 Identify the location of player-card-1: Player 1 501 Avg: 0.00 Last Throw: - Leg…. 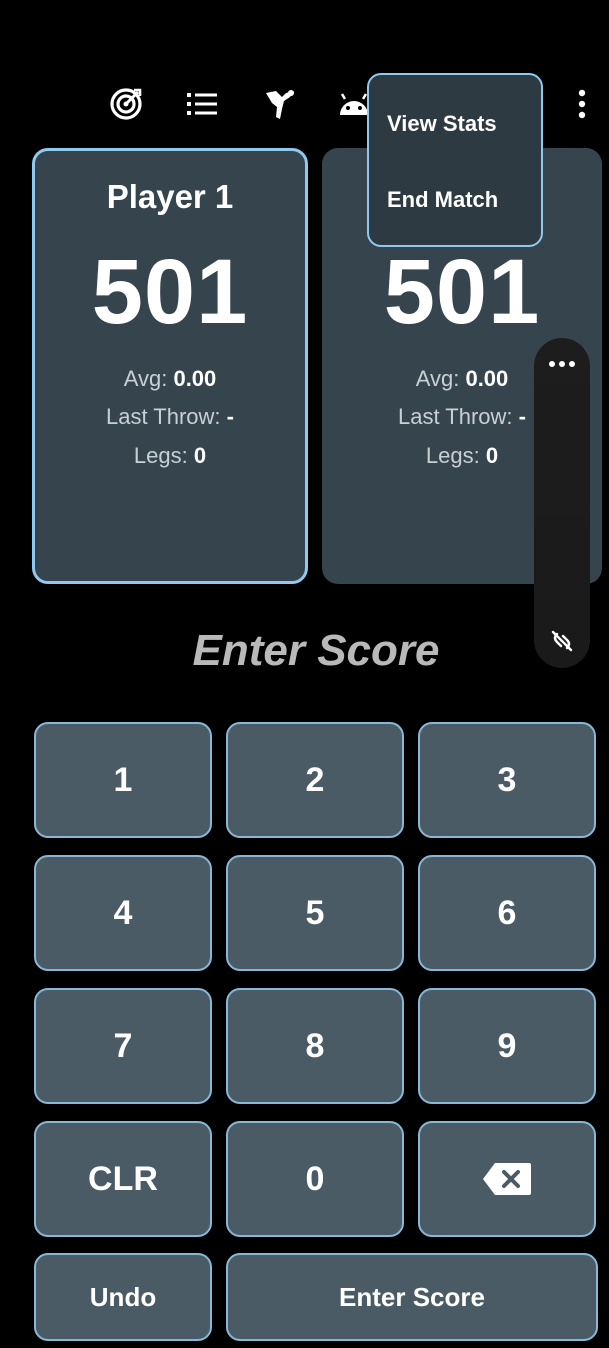
(170, 366).